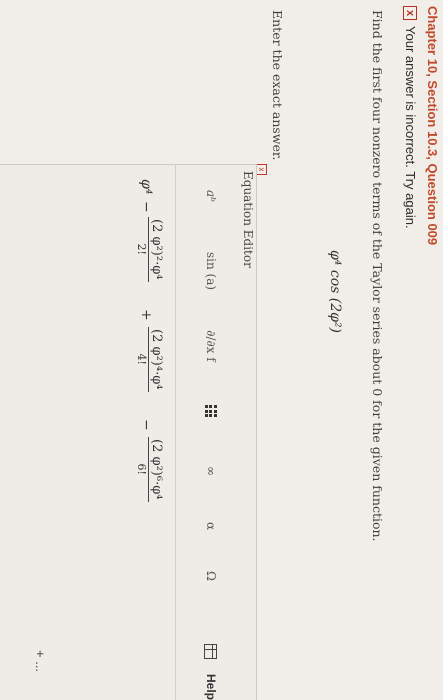 This screenshot has height=700, width=443. I want to click on omega-button: Ω, so click(211, 576).